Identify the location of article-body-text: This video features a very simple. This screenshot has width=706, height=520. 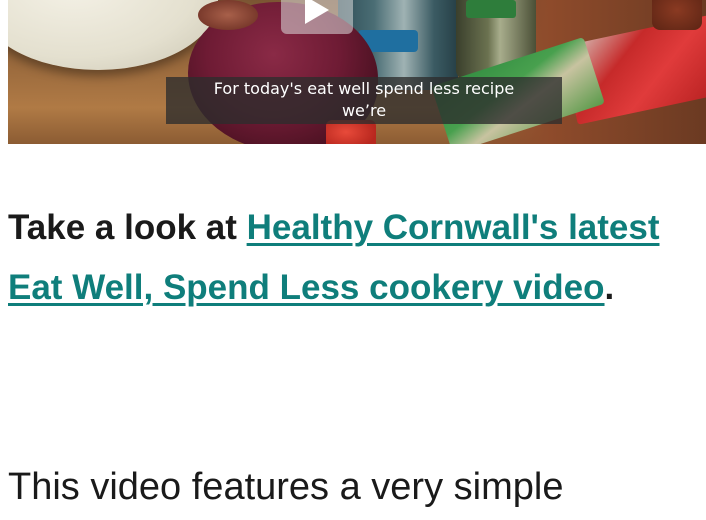
(286, 487).